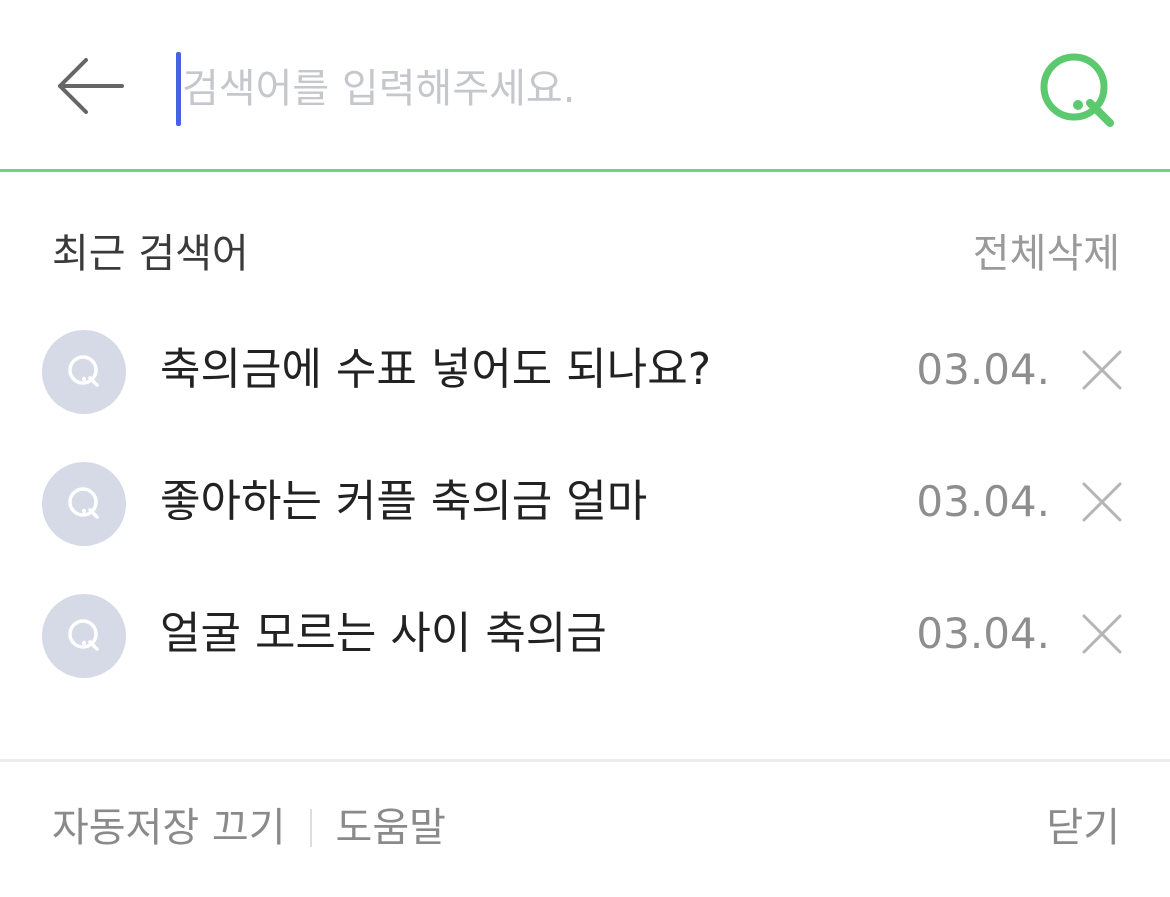 Image resolution: width=1170 pixels, height=897 pixels. I want to click on recent-search-item: 얼굴 모르는 사이 축의금 03.04., so click(585, 637).